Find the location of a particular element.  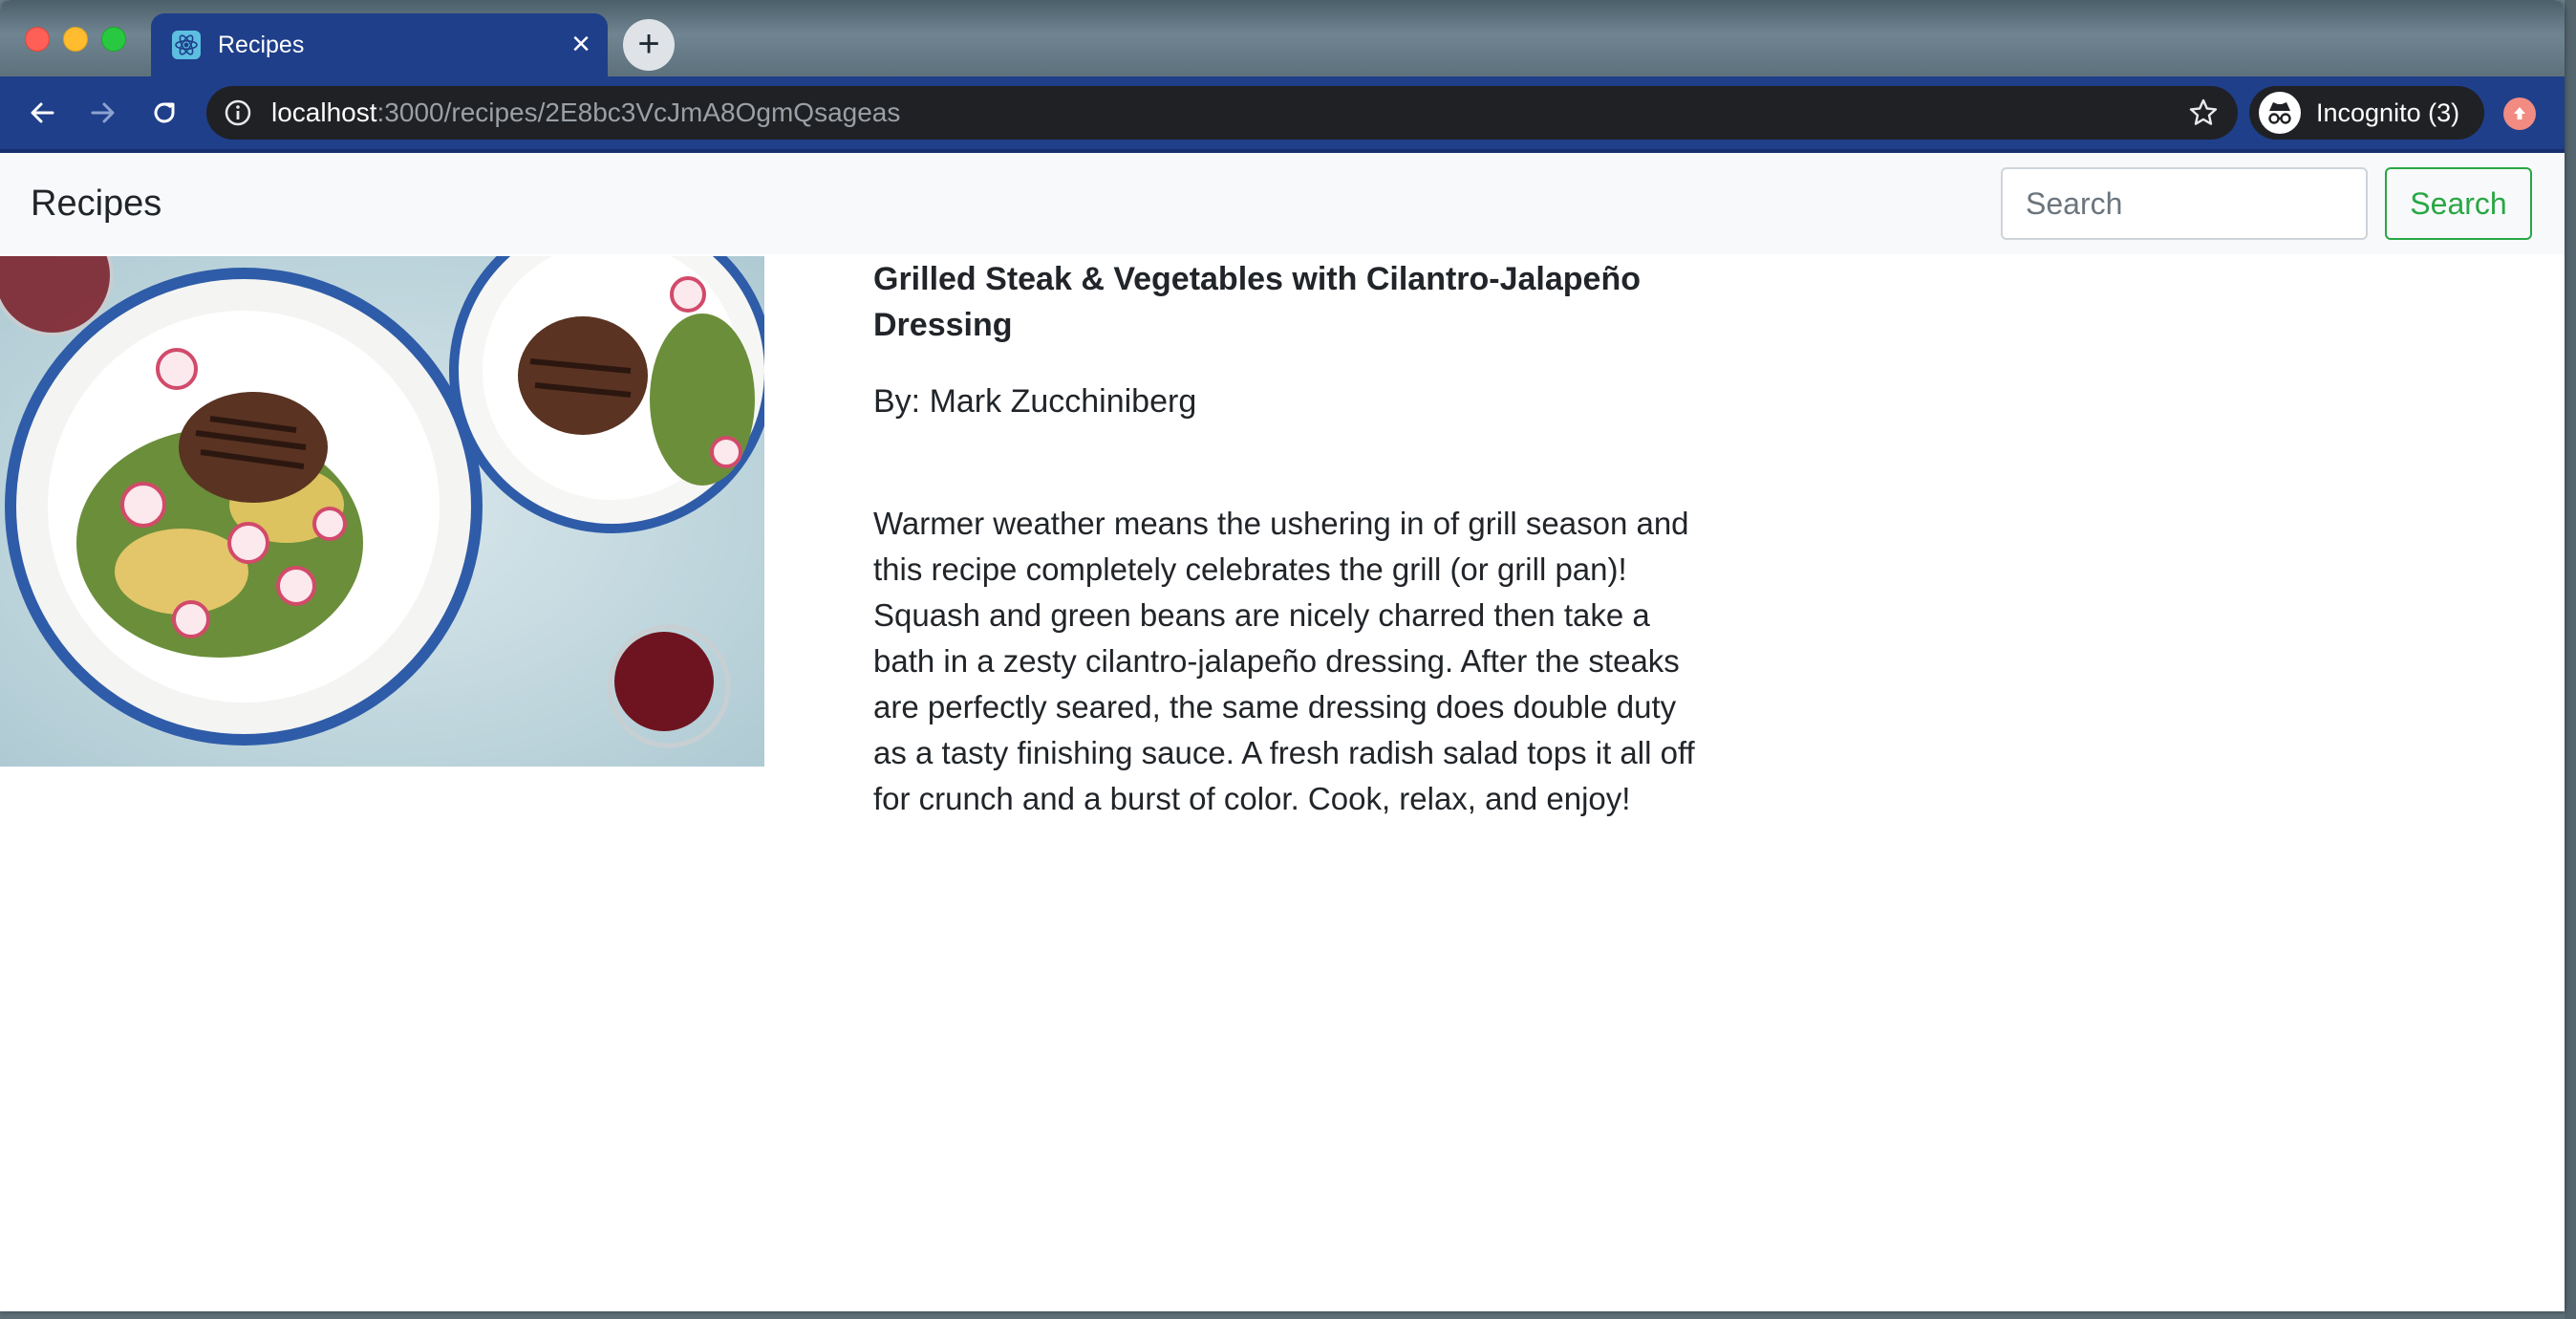

new-tab-button: + is located at coordinates (649, 45).